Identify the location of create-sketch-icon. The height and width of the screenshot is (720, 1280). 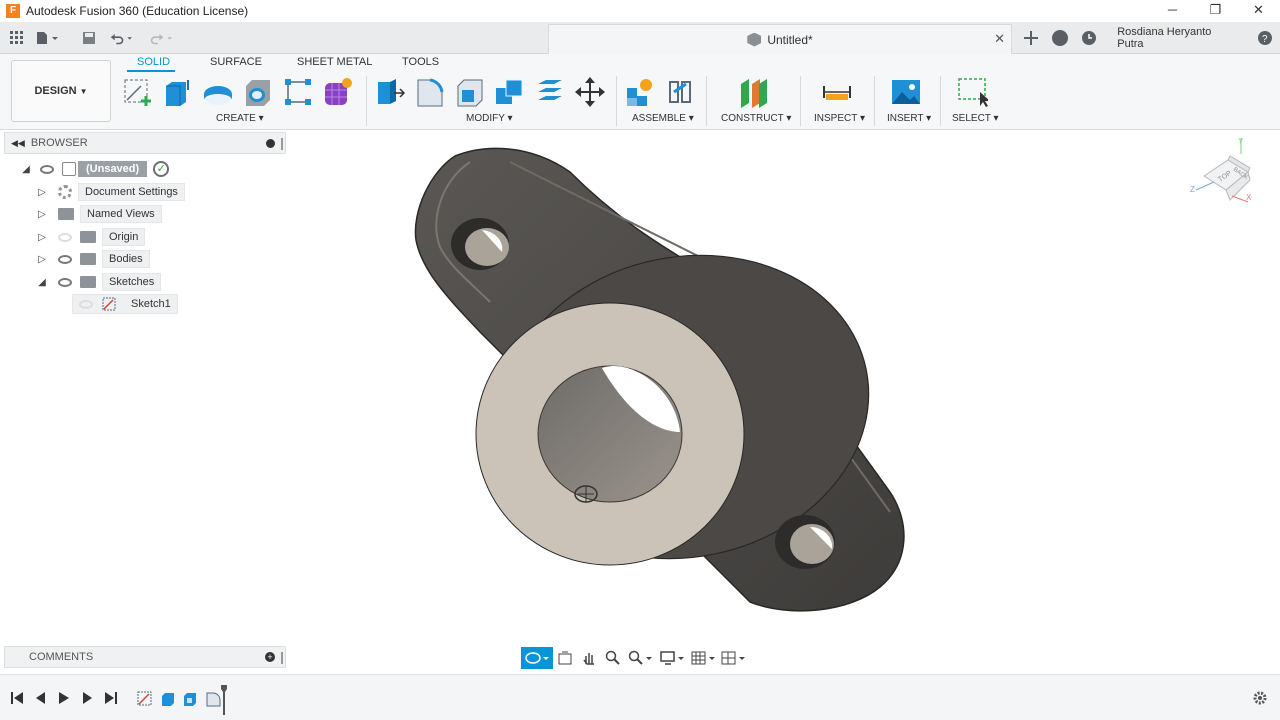
(138, 92).